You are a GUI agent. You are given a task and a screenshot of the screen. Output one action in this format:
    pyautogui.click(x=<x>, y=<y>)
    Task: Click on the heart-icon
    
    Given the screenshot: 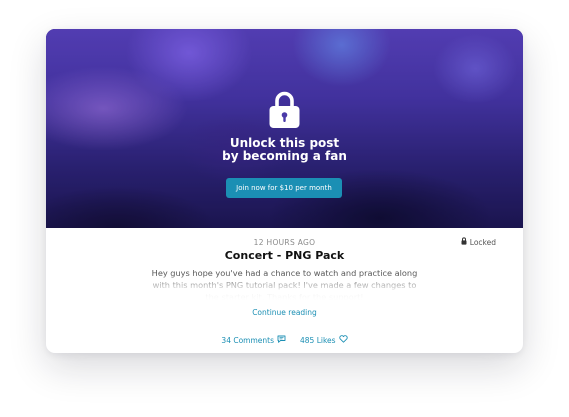 What is the action you would take?
    pyautogui.click(x=343, y=340)
    